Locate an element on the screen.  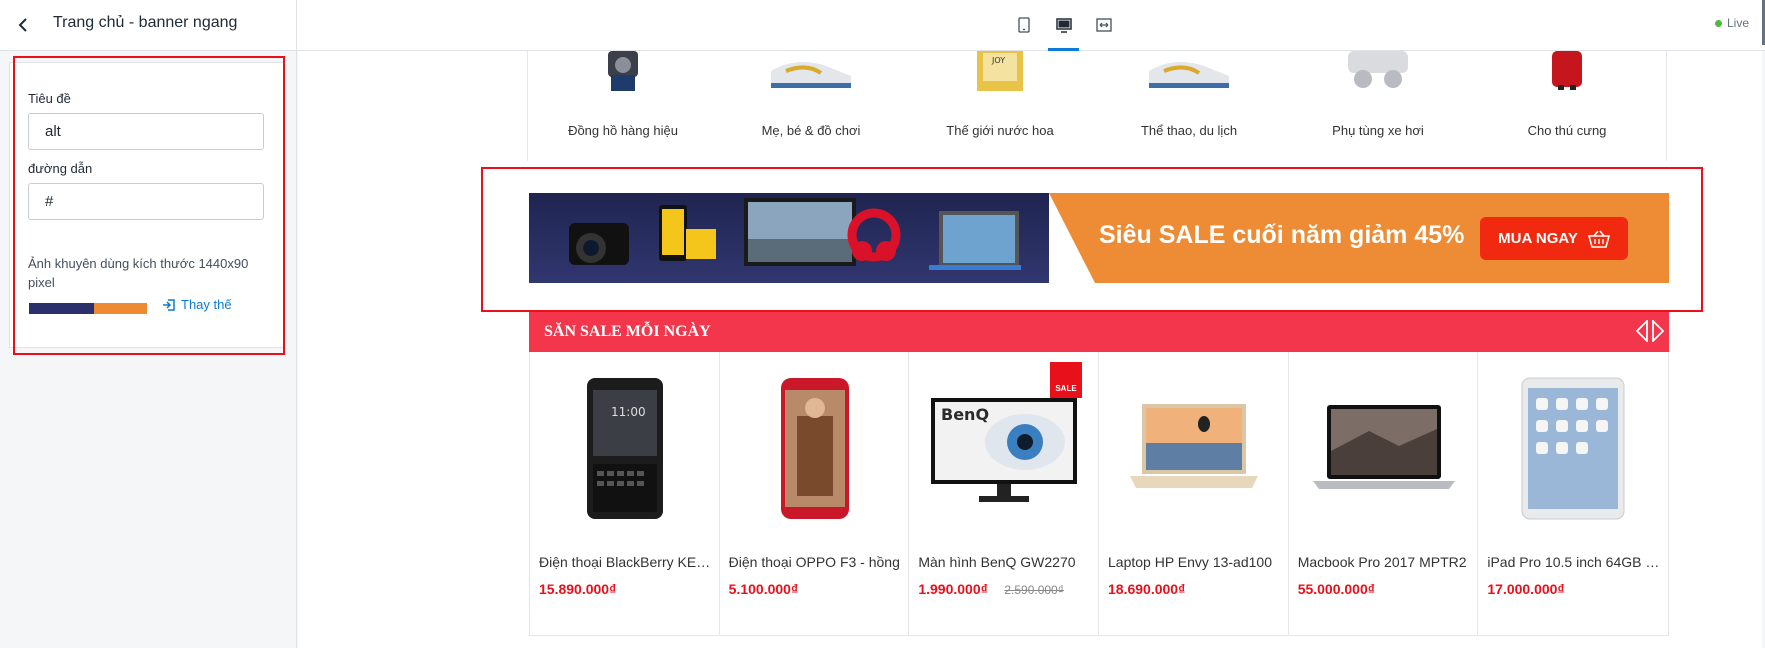
category-item: Cho thú cưng is located at coordinates (1567, 106).